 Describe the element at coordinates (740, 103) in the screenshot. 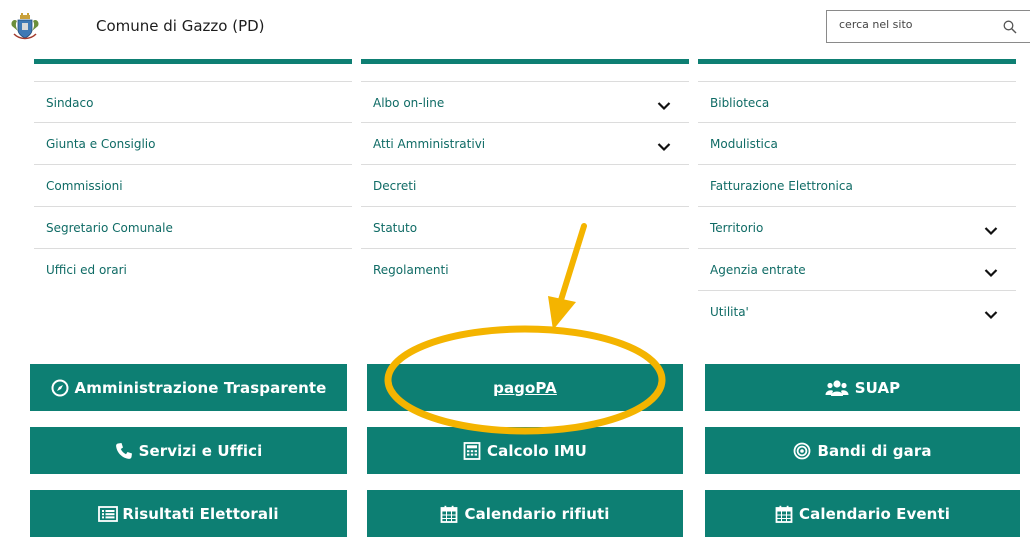

I see `menu-item-label: Biblioteca` at that location.